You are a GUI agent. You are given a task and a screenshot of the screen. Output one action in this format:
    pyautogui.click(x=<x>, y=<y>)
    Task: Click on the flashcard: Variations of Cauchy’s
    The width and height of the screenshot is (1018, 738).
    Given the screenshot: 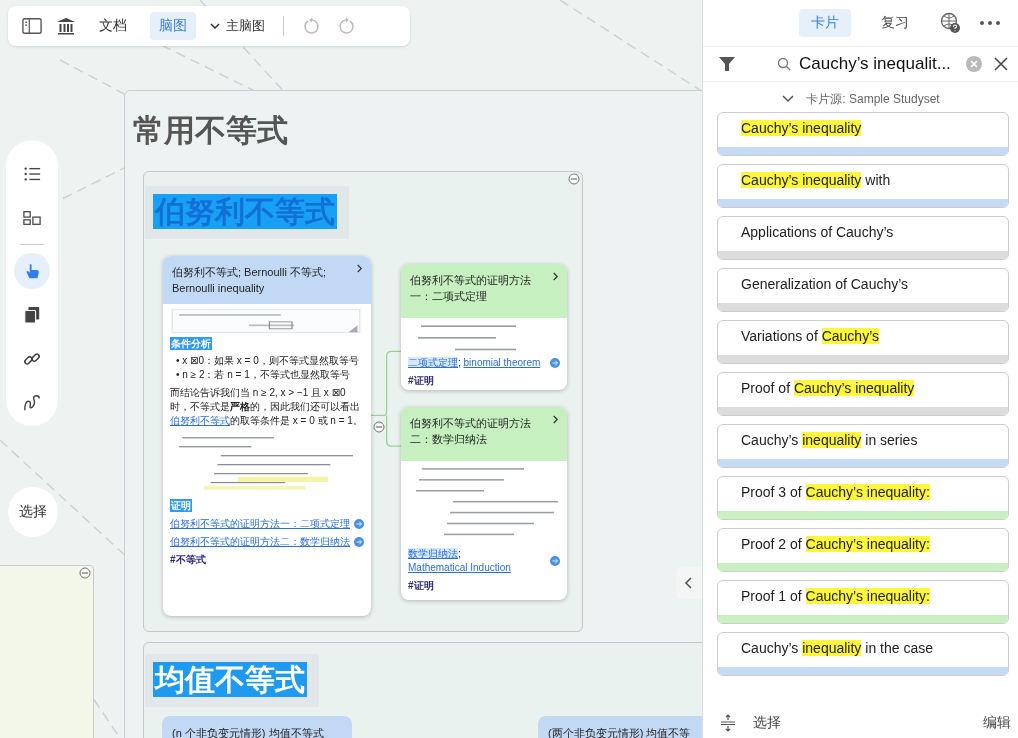 What is the action you would take?
    pyautogui.click(x=863, y=342)
    